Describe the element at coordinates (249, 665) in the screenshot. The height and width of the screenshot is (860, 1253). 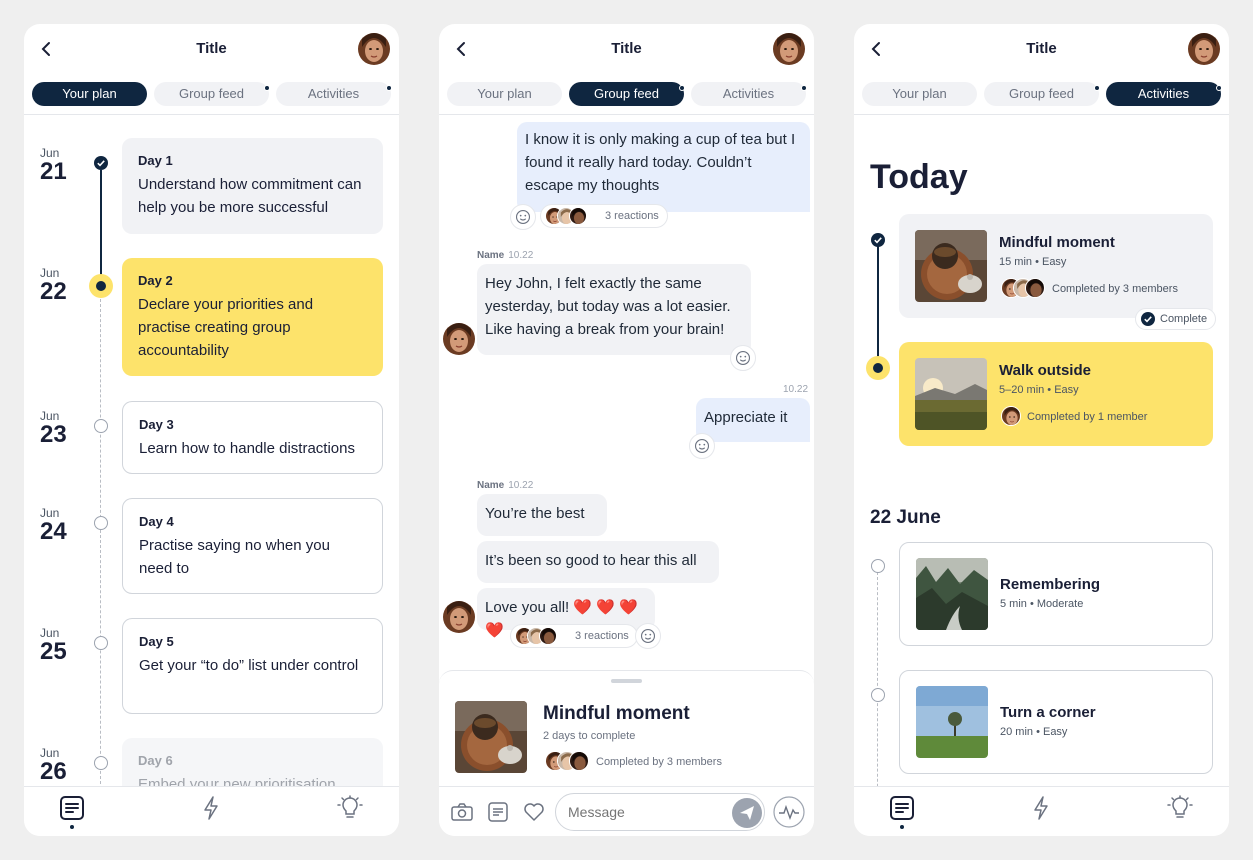
I see `day-text: Get your “to do” list under control` at that location.